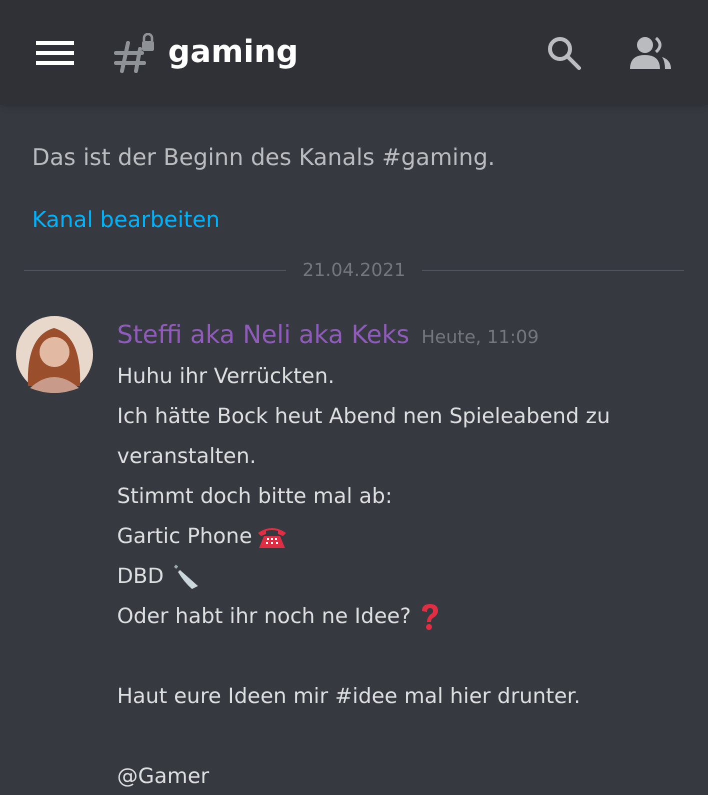 The width and height of the screenshot is (708, 795). I want to click on channel-title: gaming, so click(233, 52).